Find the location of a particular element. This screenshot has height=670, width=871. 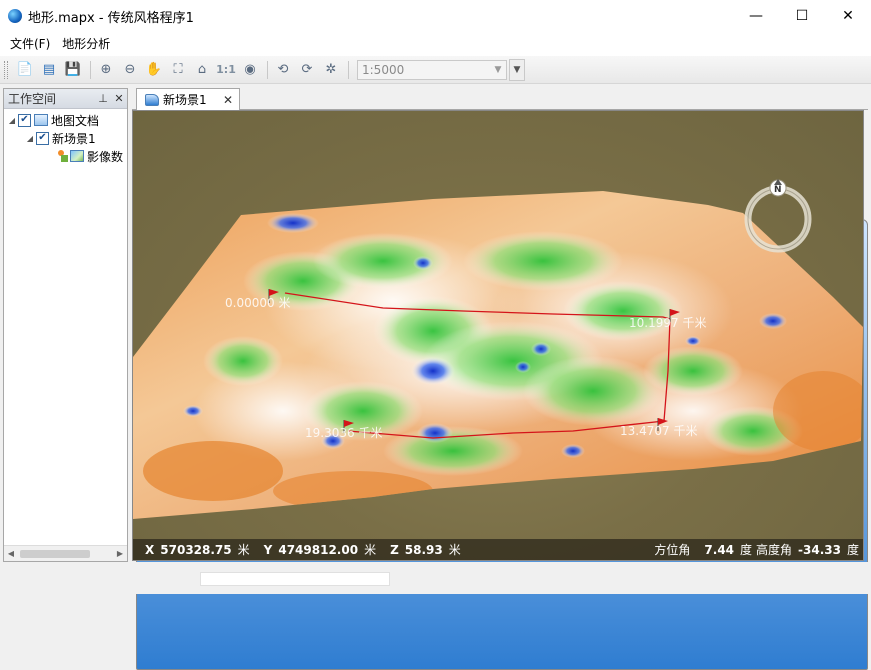

z-label: Z is located at coordinates (394, 549).